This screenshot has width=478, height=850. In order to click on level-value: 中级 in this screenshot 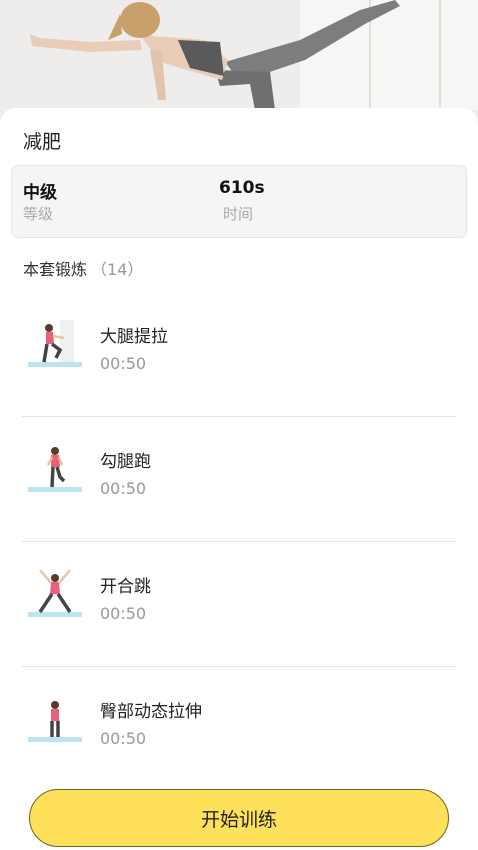, I will do `click(40, 193)`.